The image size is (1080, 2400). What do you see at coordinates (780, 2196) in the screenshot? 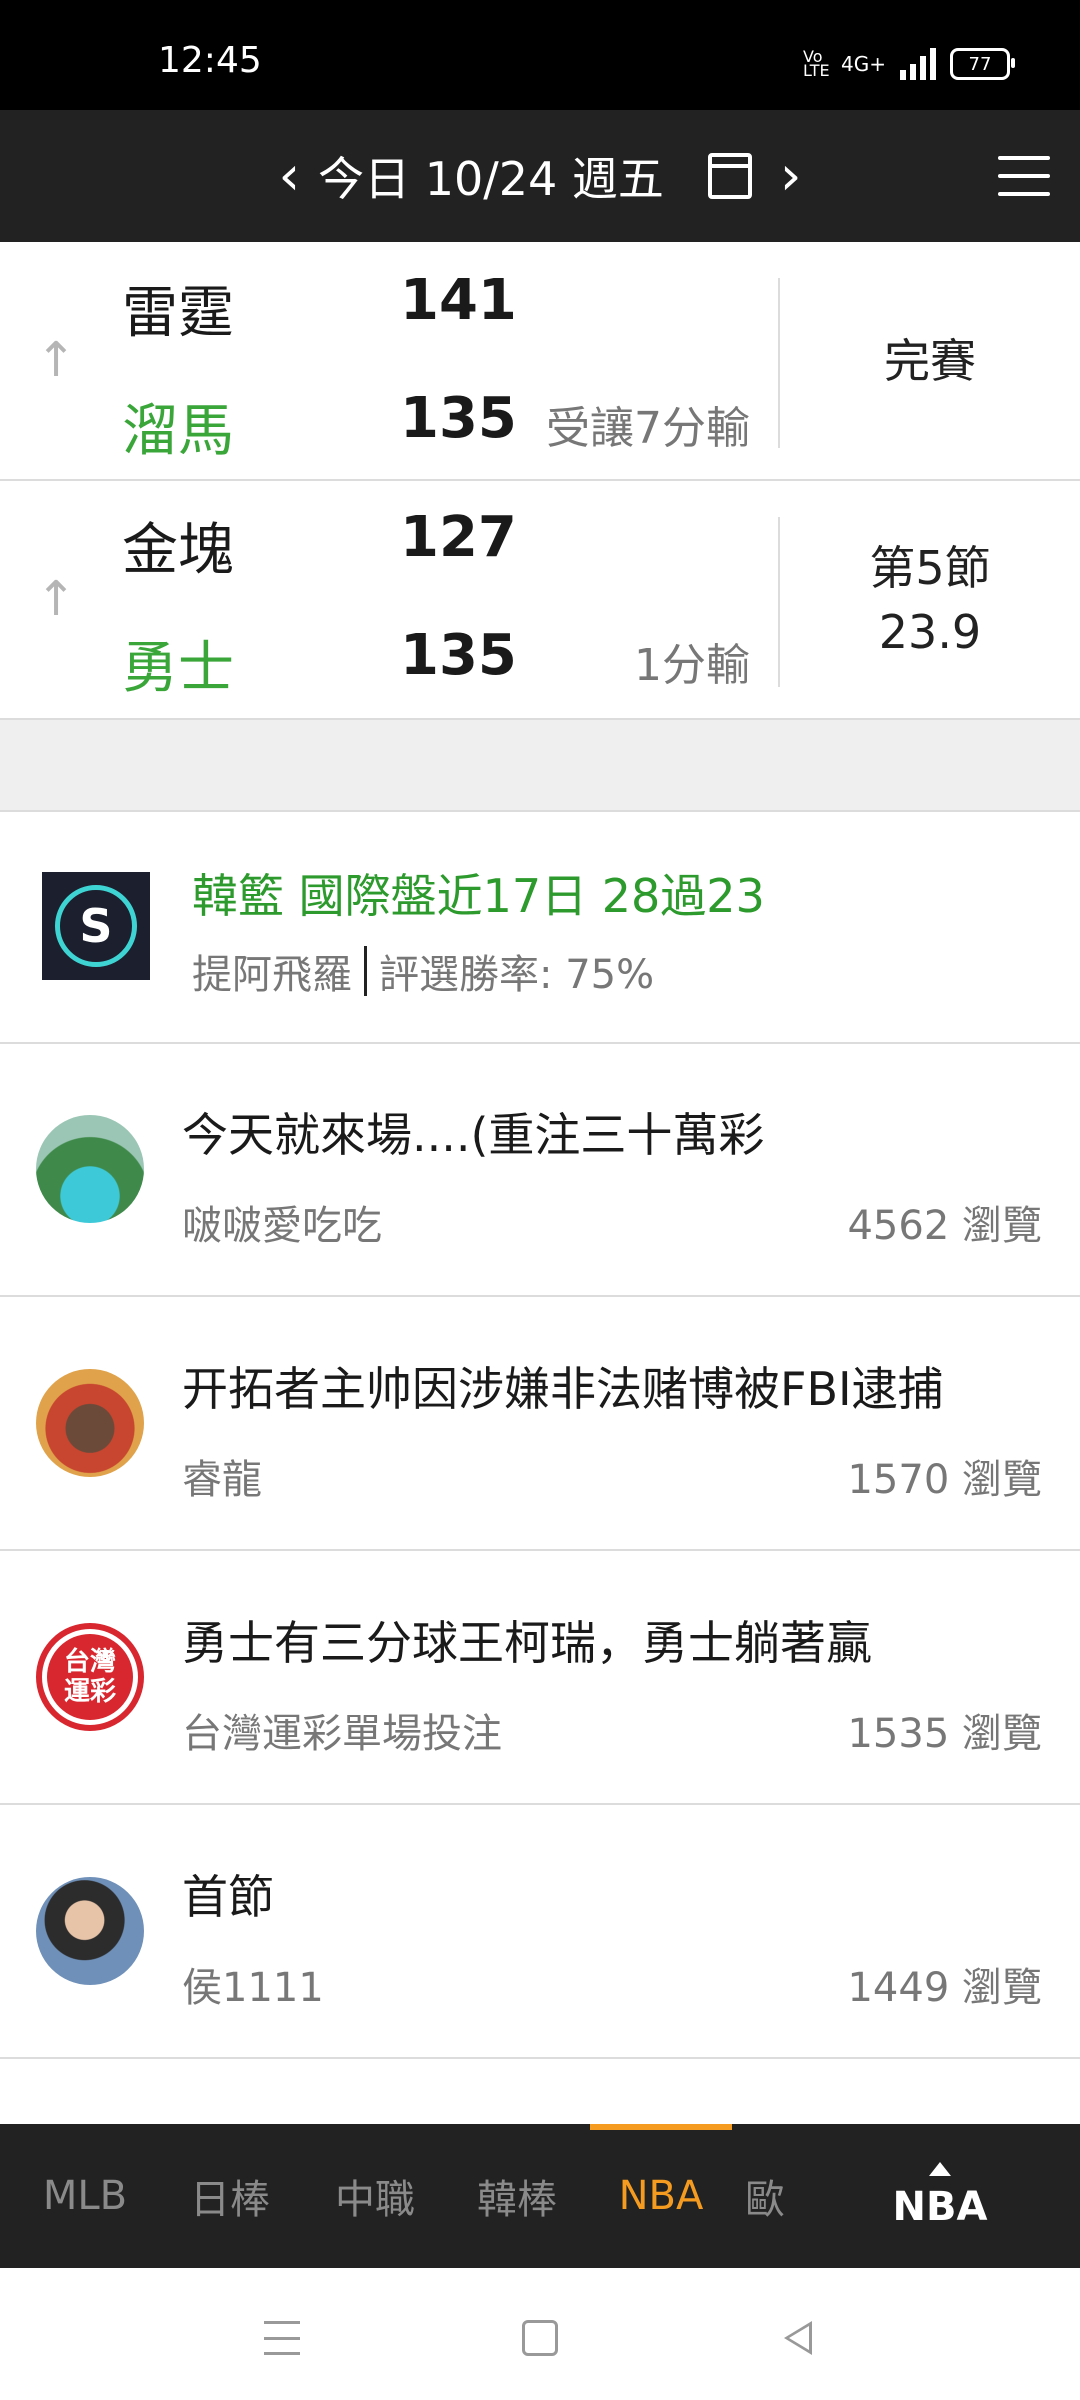
I see `tab-europe: 歐` at bounding box center [780, 2196].